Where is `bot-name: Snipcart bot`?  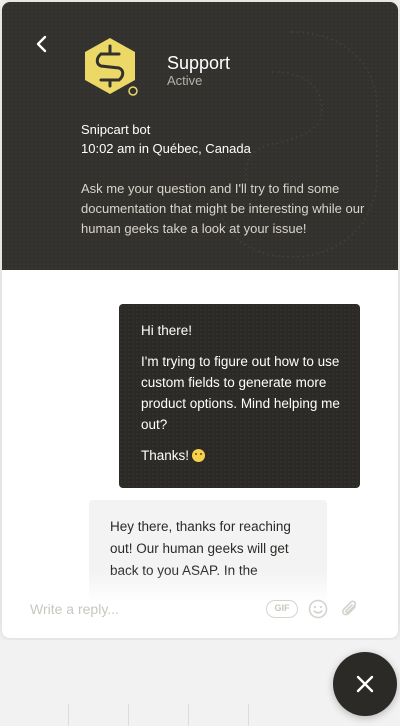 bot-name: Snipcart bot is located at coordinates (116, 129).